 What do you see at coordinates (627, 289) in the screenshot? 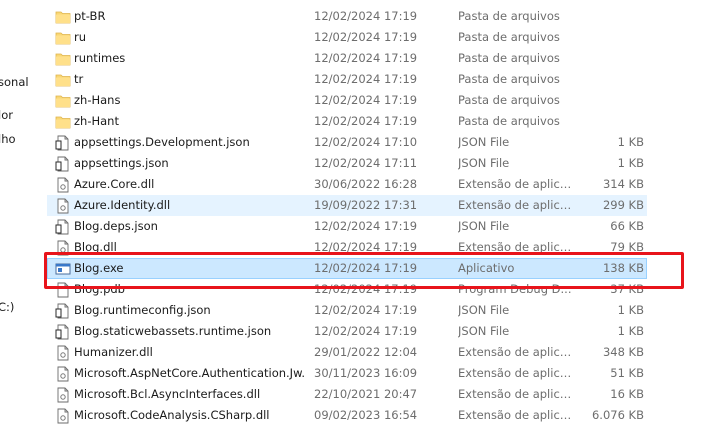
I see `file-size: 37 KB` at bounding box center [627, 289].